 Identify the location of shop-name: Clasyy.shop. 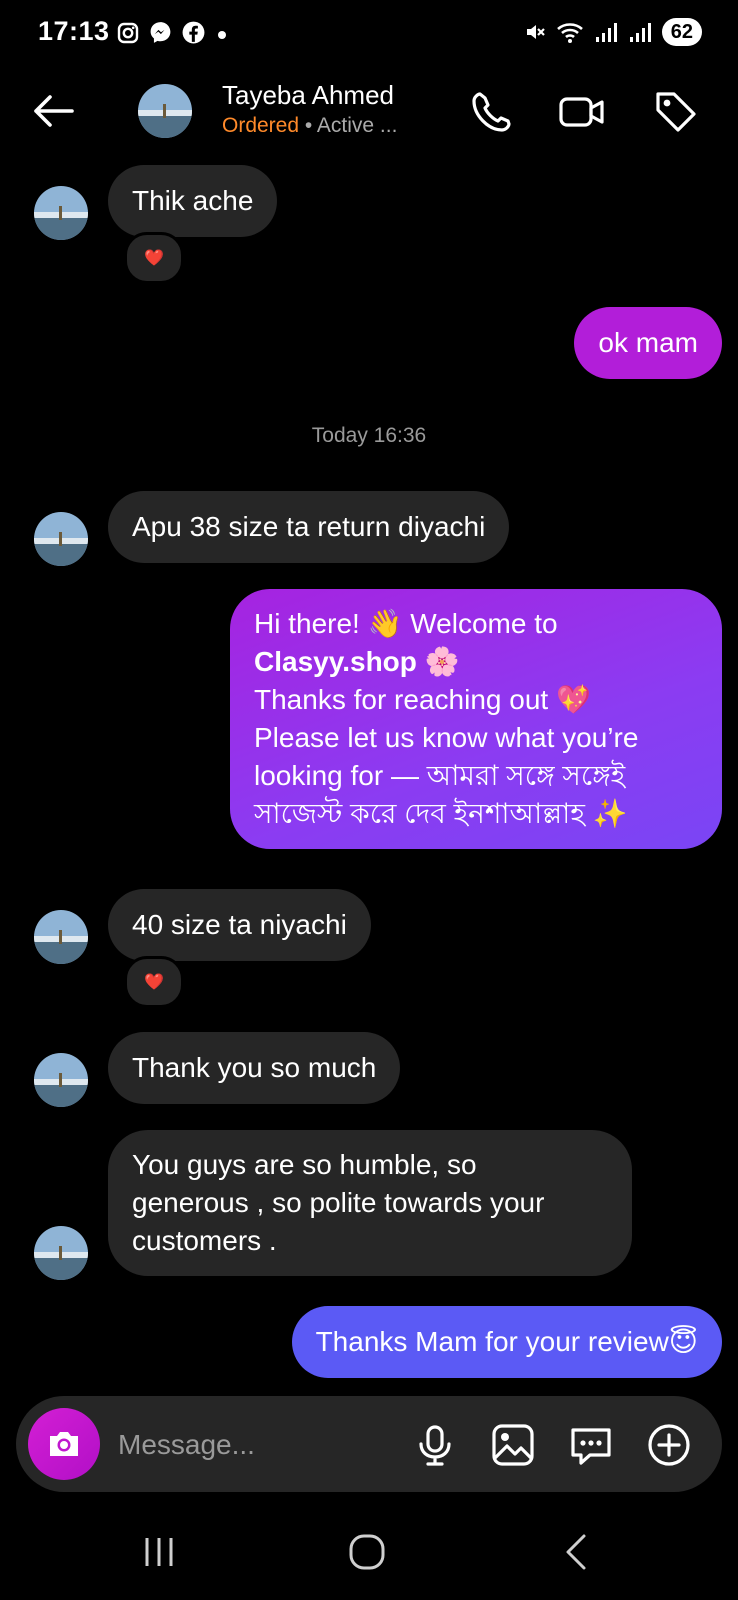
(335, 661).